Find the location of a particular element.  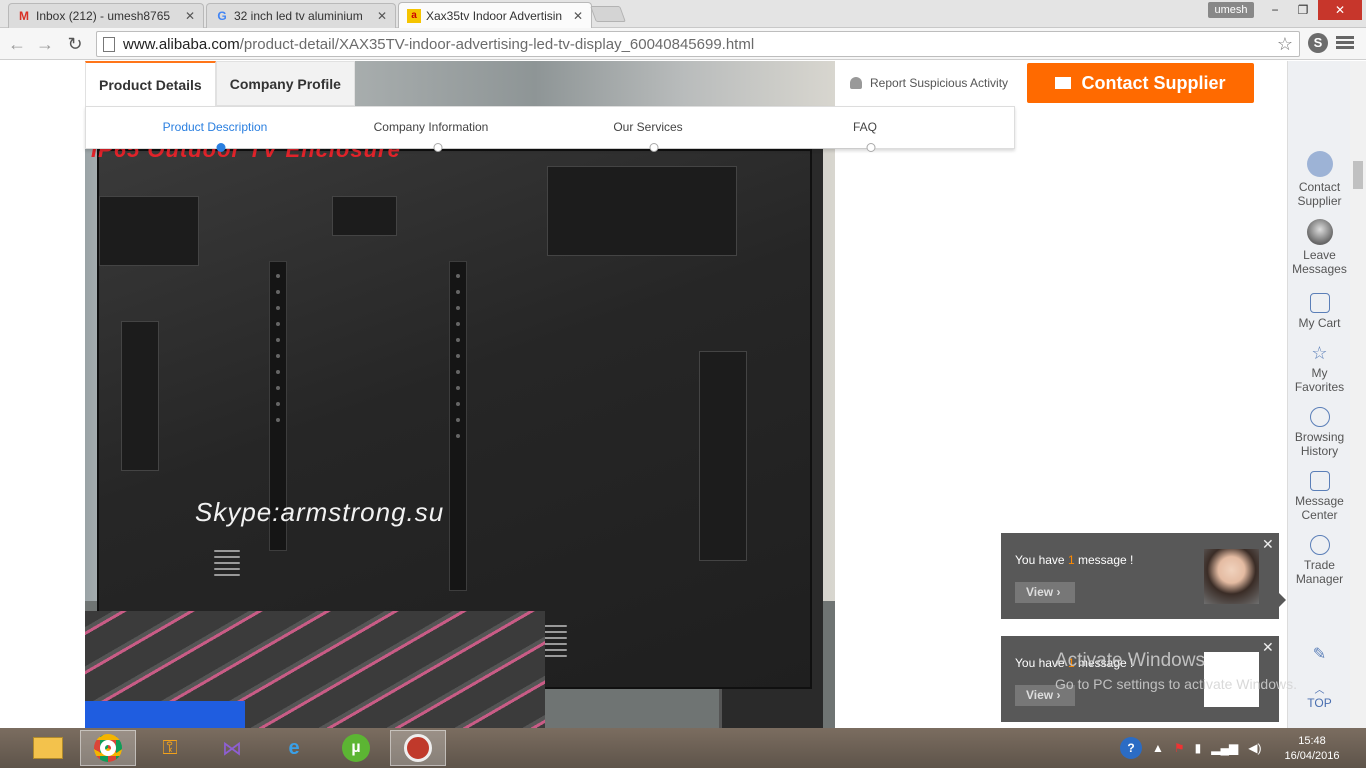

view-message-button: View › is located at coordinates (1045, 592).